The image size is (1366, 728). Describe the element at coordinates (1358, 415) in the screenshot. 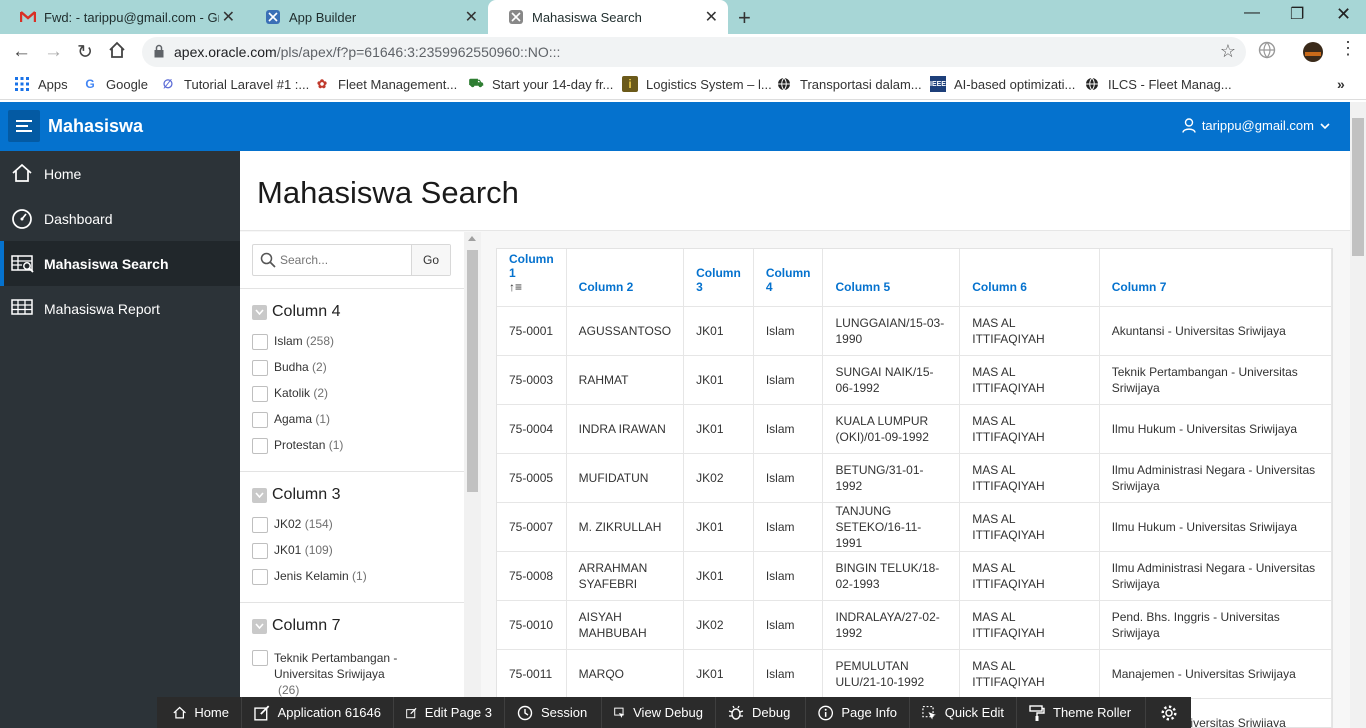

I see `page-scrollbar` at that location.